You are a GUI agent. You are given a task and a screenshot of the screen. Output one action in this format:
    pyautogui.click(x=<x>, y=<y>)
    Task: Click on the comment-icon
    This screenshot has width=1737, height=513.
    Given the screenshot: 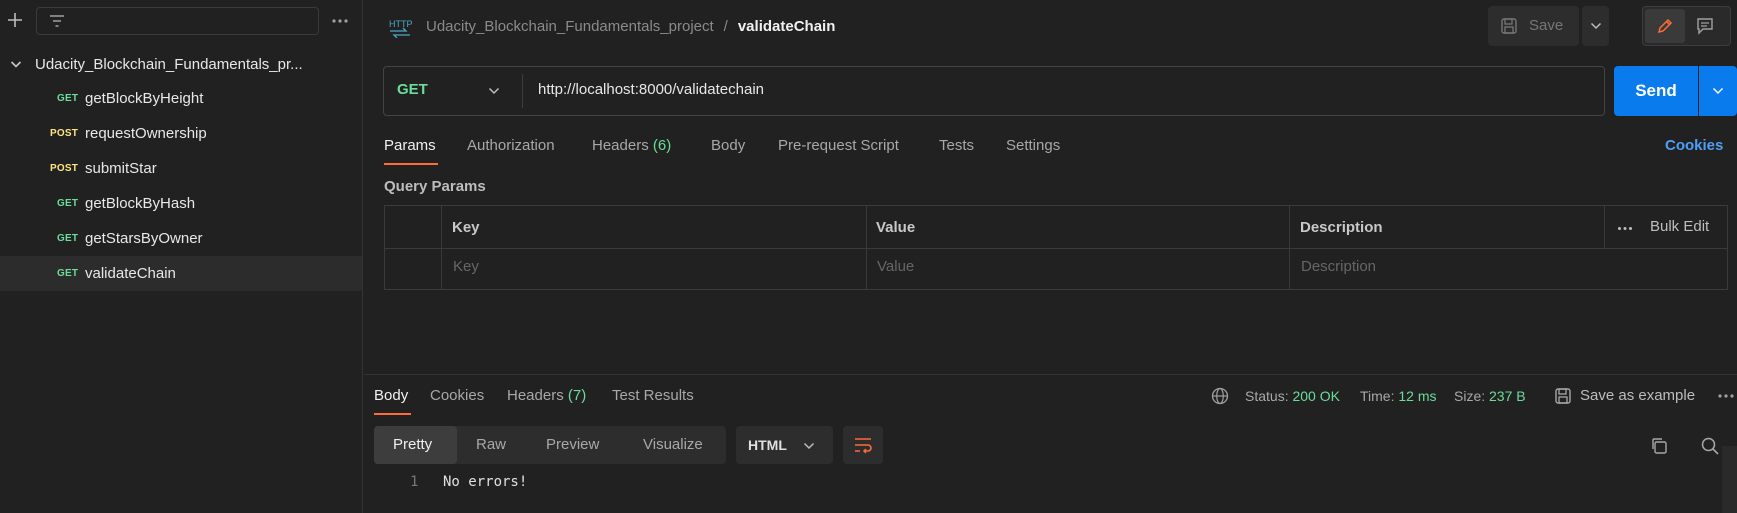 What is the action you would take?
    pyautogui.click(x=1705, y=26)
    